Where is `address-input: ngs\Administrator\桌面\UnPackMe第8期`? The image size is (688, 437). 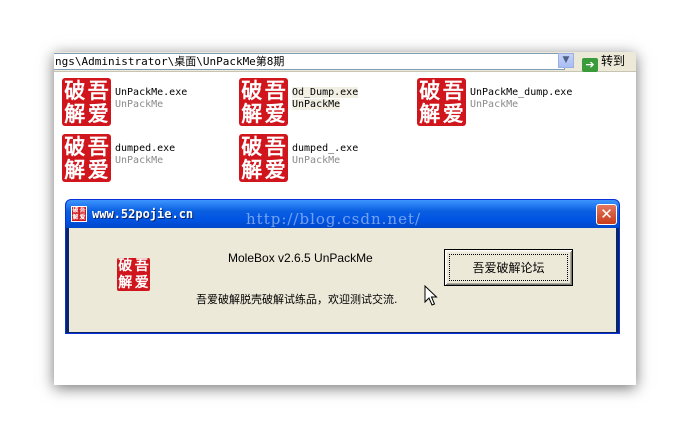 address-input: ngs\Administrator\桌面\UnPackMe第8期 is located at coordinates (309, 61).